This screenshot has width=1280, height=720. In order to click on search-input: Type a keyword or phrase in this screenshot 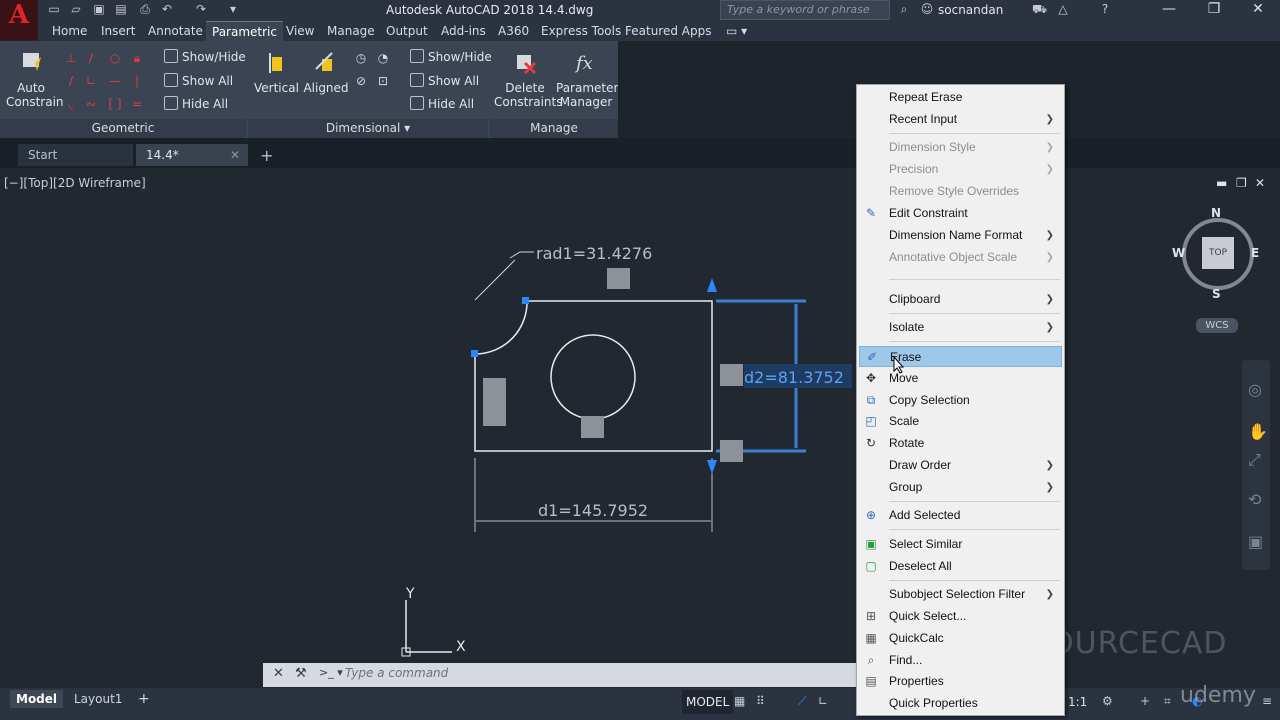, I will do `click(805, 10)`.